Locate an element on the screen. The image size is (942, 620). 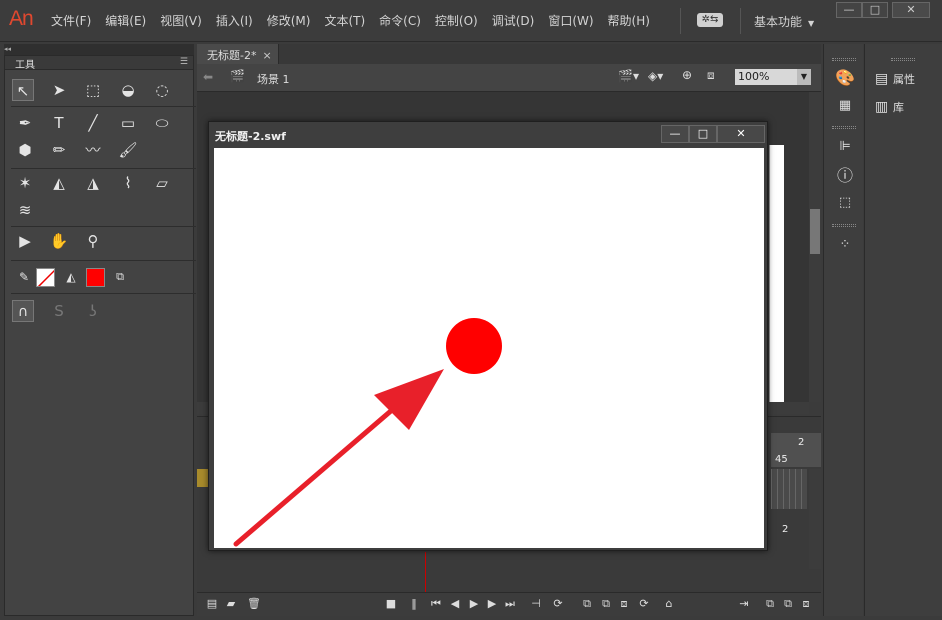
new-layer-icon: ▤ is located at coordinates (212, 604).